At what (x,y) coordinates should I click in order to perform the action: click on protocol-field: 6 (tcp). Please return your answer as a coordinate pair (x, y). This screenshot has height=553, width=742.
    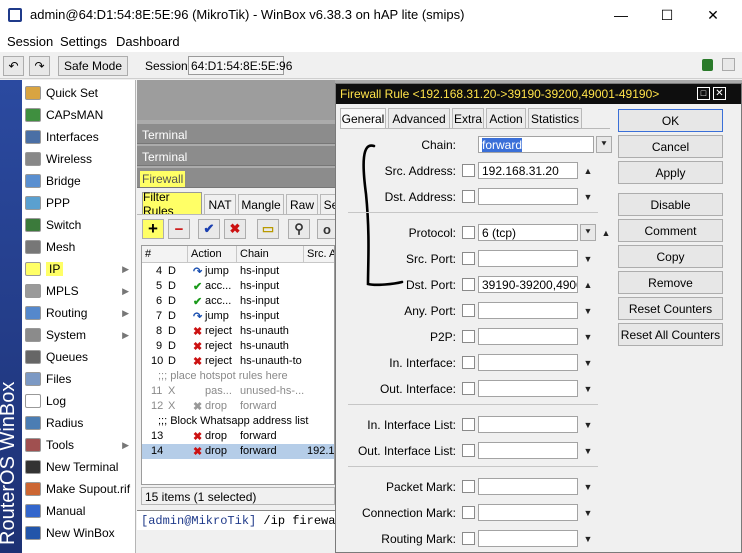
    Looking at the image, I should click on (528, 232).